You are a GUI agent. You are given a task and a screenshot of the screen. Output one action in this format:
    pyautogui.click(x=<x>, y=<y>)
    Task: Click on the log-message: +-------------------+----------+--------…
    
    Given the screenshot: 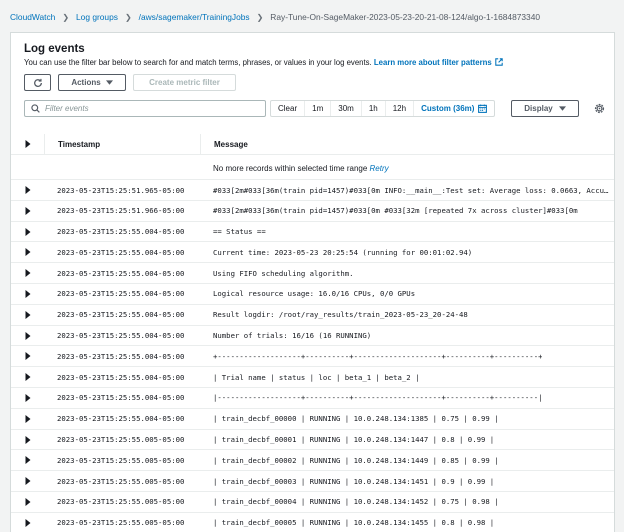 What is the action you would take?
    pyautogui.click(x=412, y=356)
    